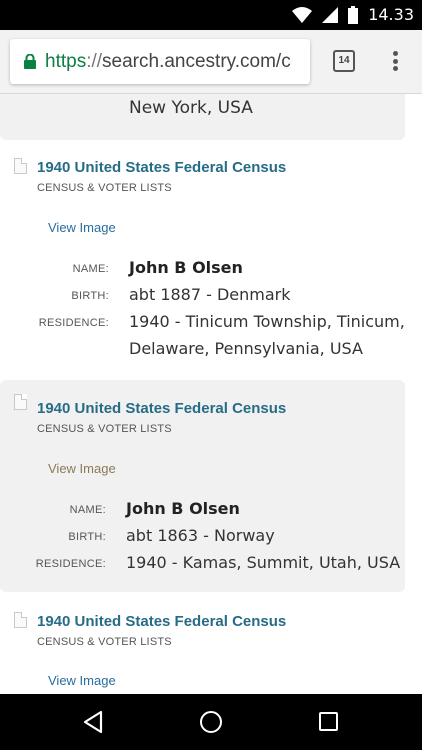 This screenshot has height=750, width=422. I want to click on url-host: search.ancestry.com/c, so click(196, 61).